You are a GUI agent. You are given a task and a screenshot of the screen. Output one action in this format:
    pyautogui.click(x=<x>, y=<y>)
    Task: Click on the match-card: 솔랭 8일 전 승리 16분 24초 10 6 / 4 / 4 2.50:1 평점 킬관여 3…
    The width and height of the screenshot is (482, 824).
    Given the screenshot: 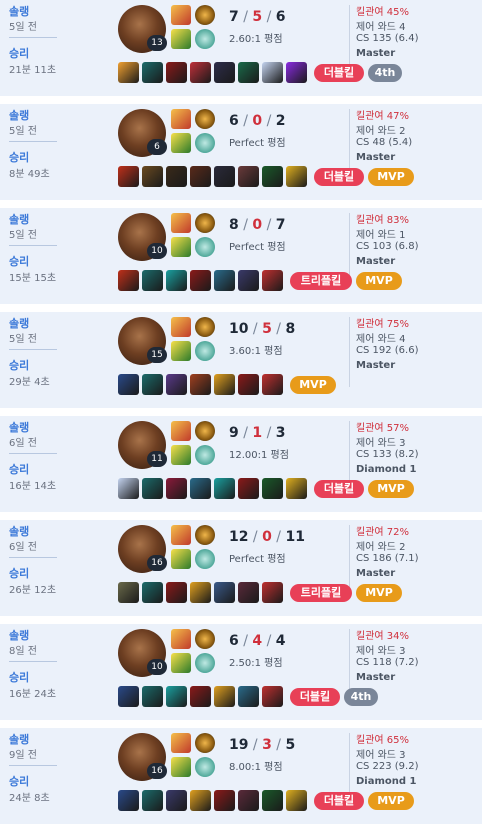 What is the action you would take?
    pyautogui.click(x=241, y=672)
    